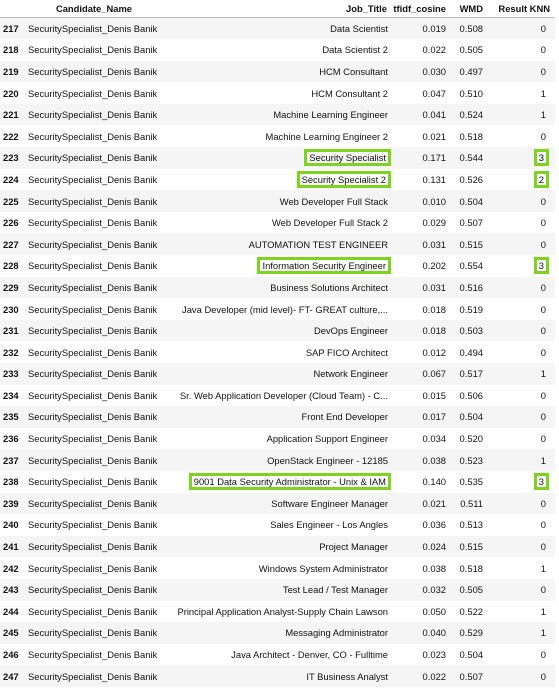 This screenshot has height=692, width=559. I want to click on wmd-cell-text: 0.513, so click(471, 525).